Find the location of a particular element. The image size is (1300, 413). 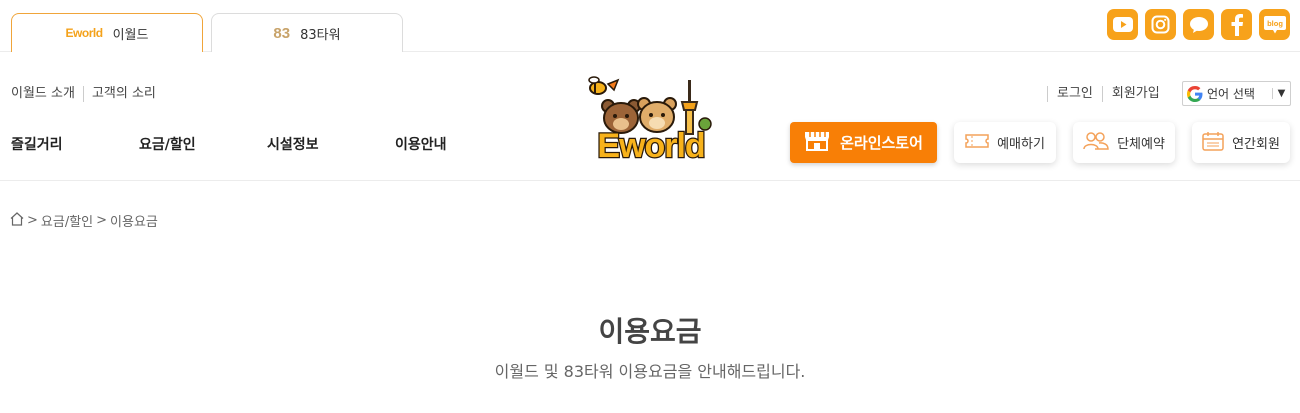

login-link: 로그인 is located at coordinates (1074, 94).